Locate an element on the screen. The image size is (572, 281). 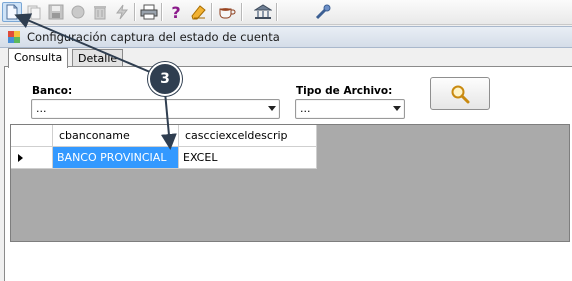
tab-label: Consulta is located at coordinates (38, 57).